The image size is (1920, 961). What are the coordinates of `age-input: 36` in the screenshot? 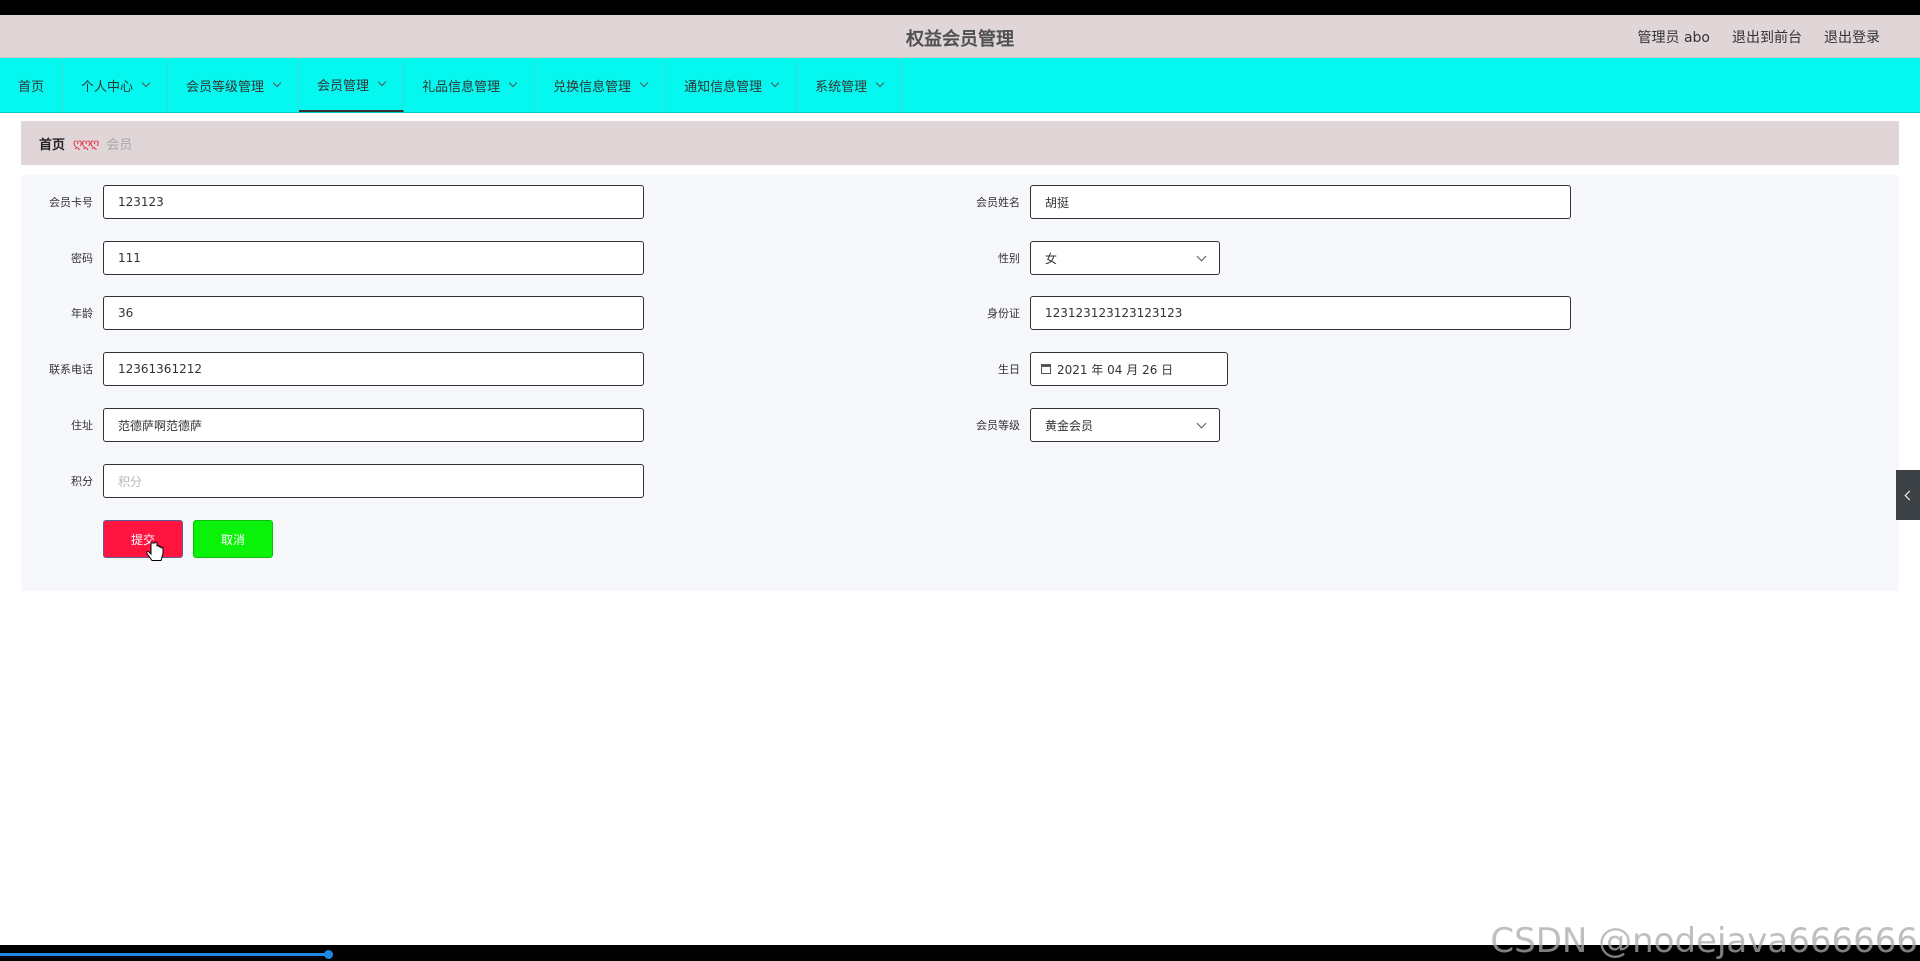 It's located at (373, 313).